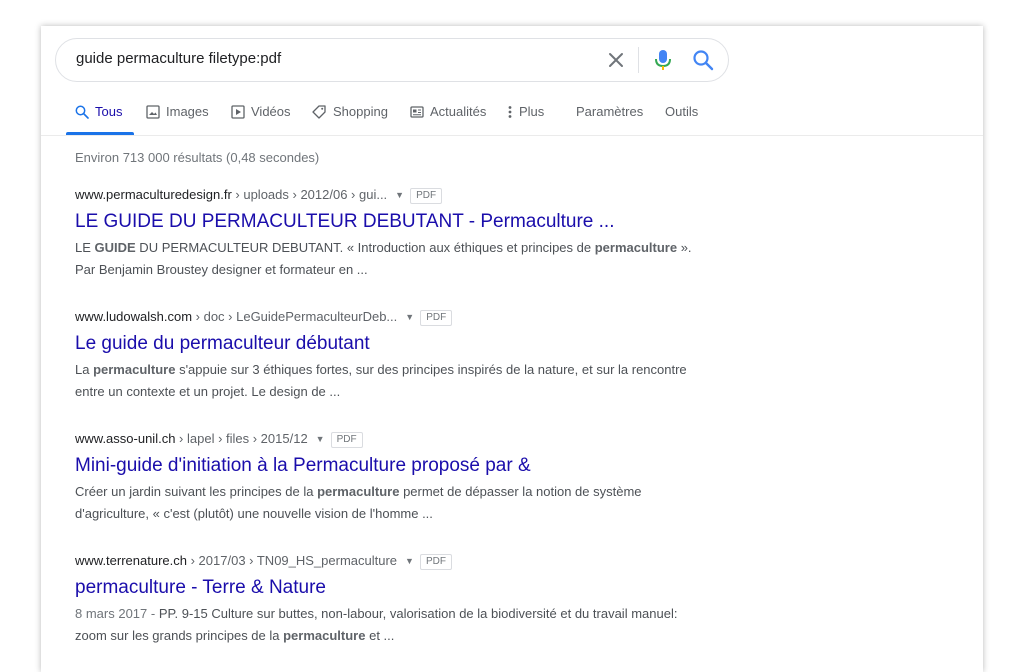  I want to click on tab-parametres: Paramètres, so click(609, 120).